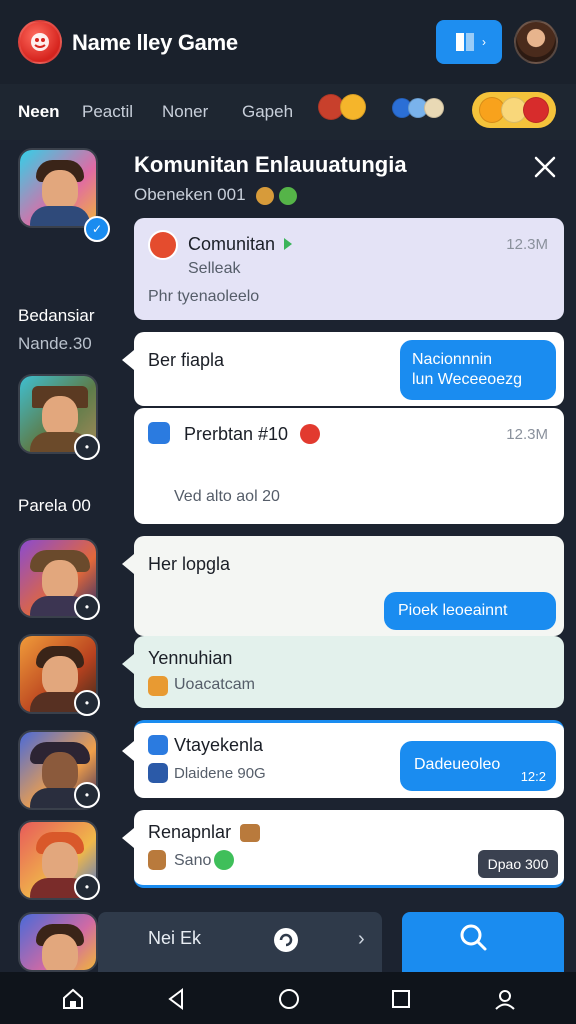 This screenshot has height=1024, width=576. I want to click on search-button, so click(483, 942).